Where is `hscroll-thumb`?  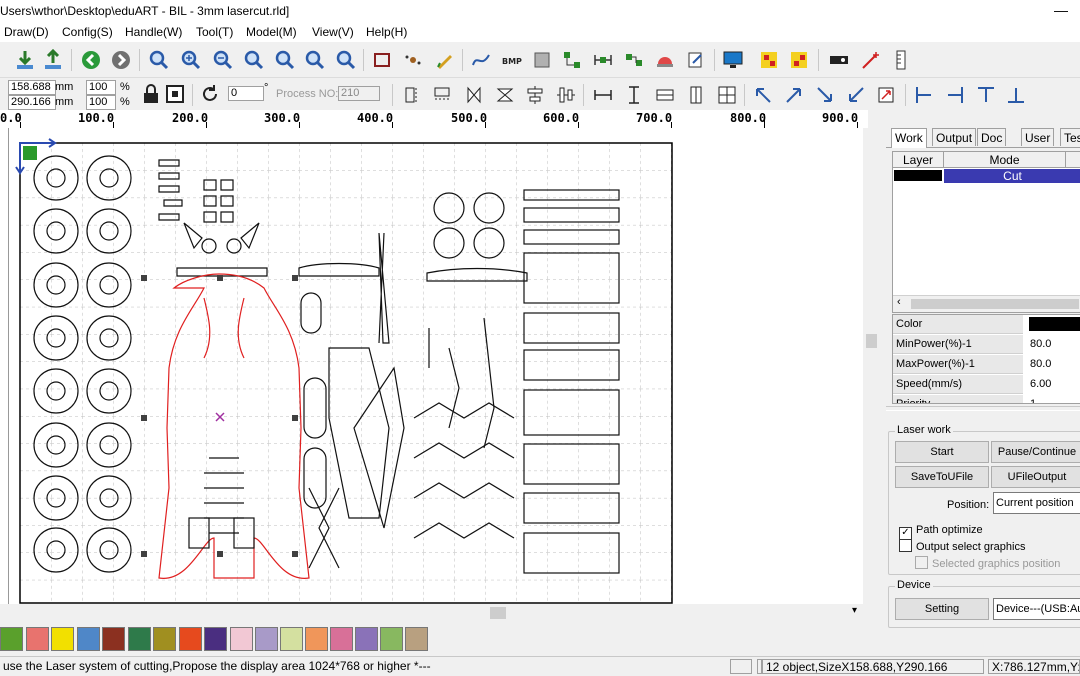
hscroll-thumb is located at coordinates (498, 613).